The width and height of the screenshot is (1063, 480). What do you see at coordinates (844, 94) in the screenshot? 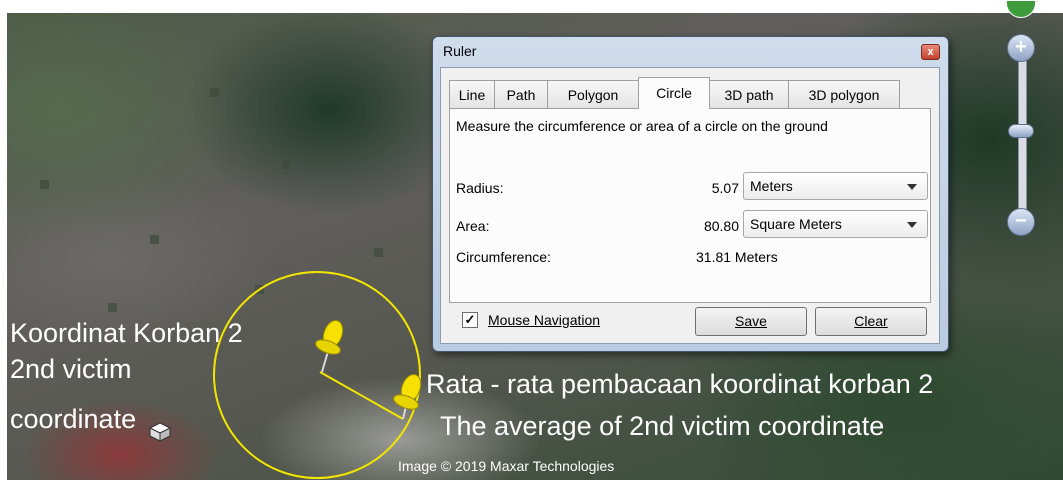
I see `tab-3d-polygon: 3D polygon` at bounding box center [844, 94].